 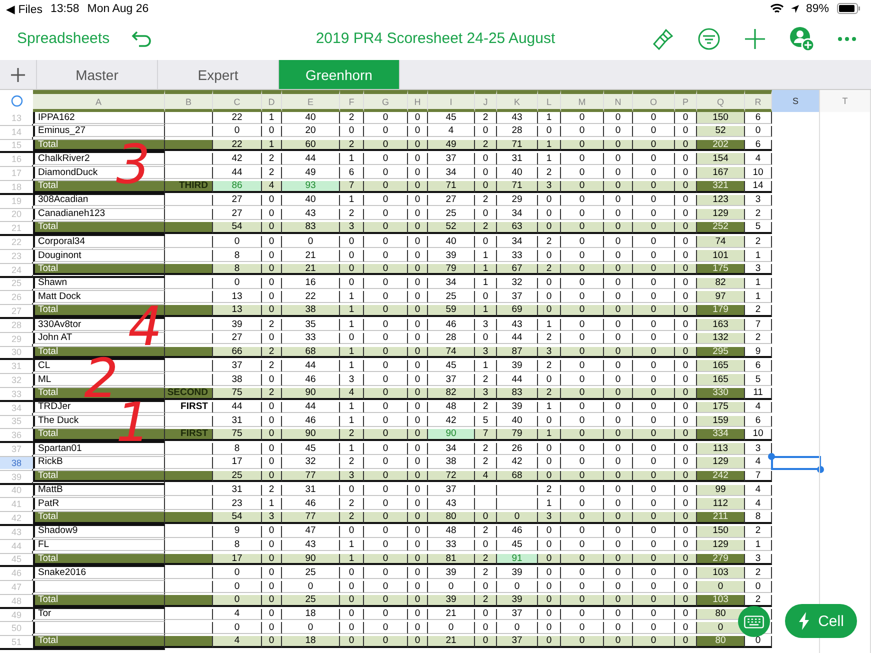 I want to click on table-cell: 8, so click(x=237, y=256).